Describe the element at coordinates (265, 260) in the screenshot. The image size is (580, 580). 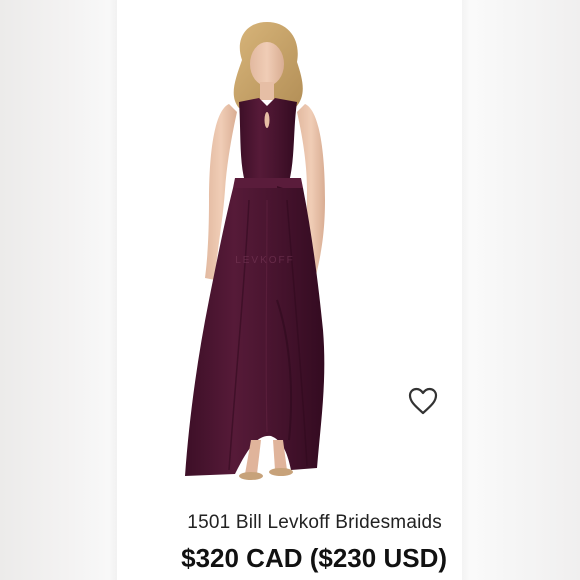
I see `photo-watermark: LEVKOFF` at that location.